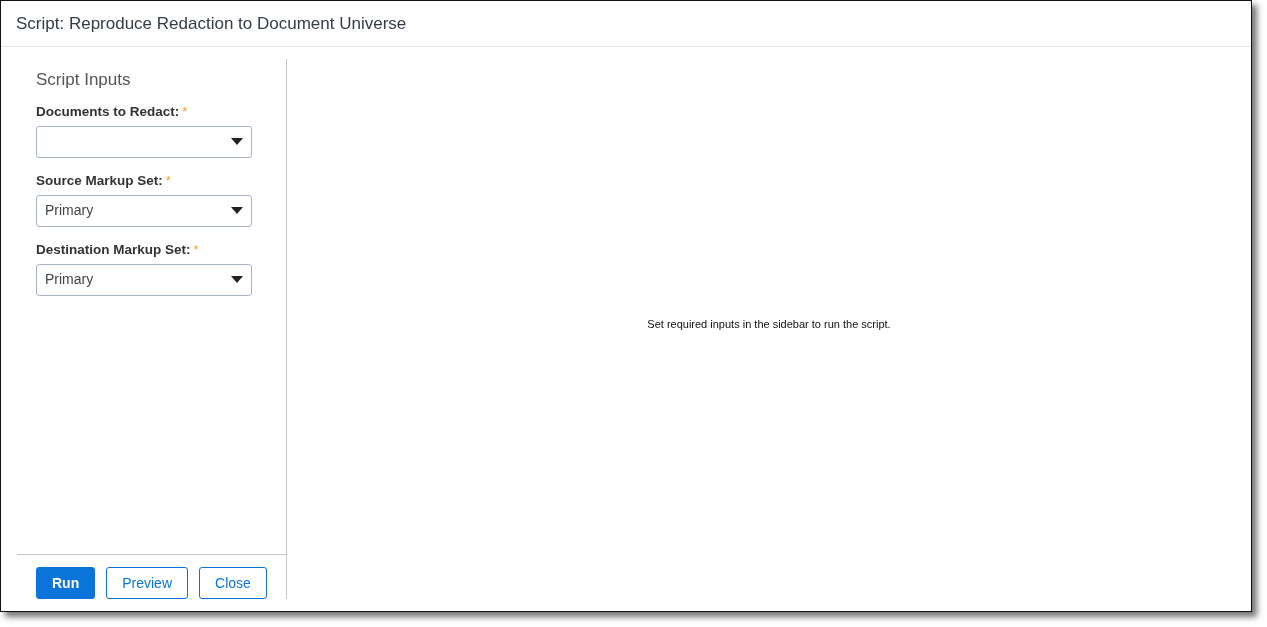  What do you see at coordinates (769, 324) in the screenshot?
I see `info-message: Set required inputs in the sidebar to run the script.` at bounding box center [769, 324].